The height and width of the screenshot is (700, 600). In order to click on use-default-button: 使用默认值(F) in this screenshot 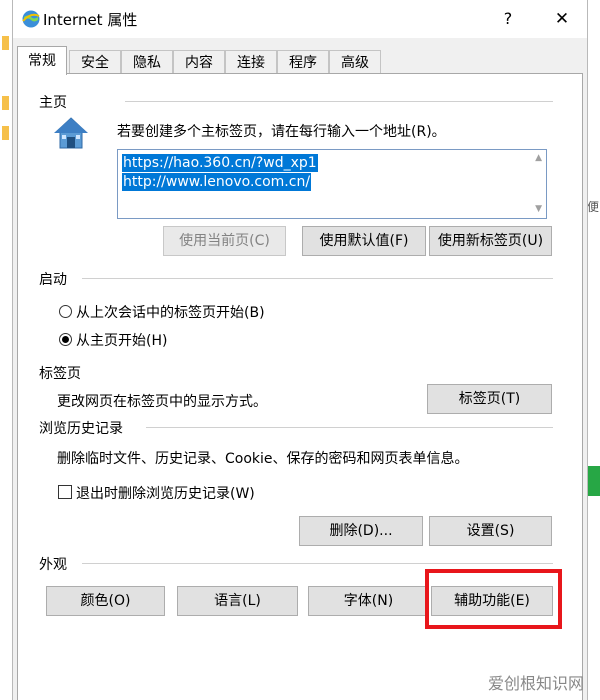, I will do `click(364, 241)`.